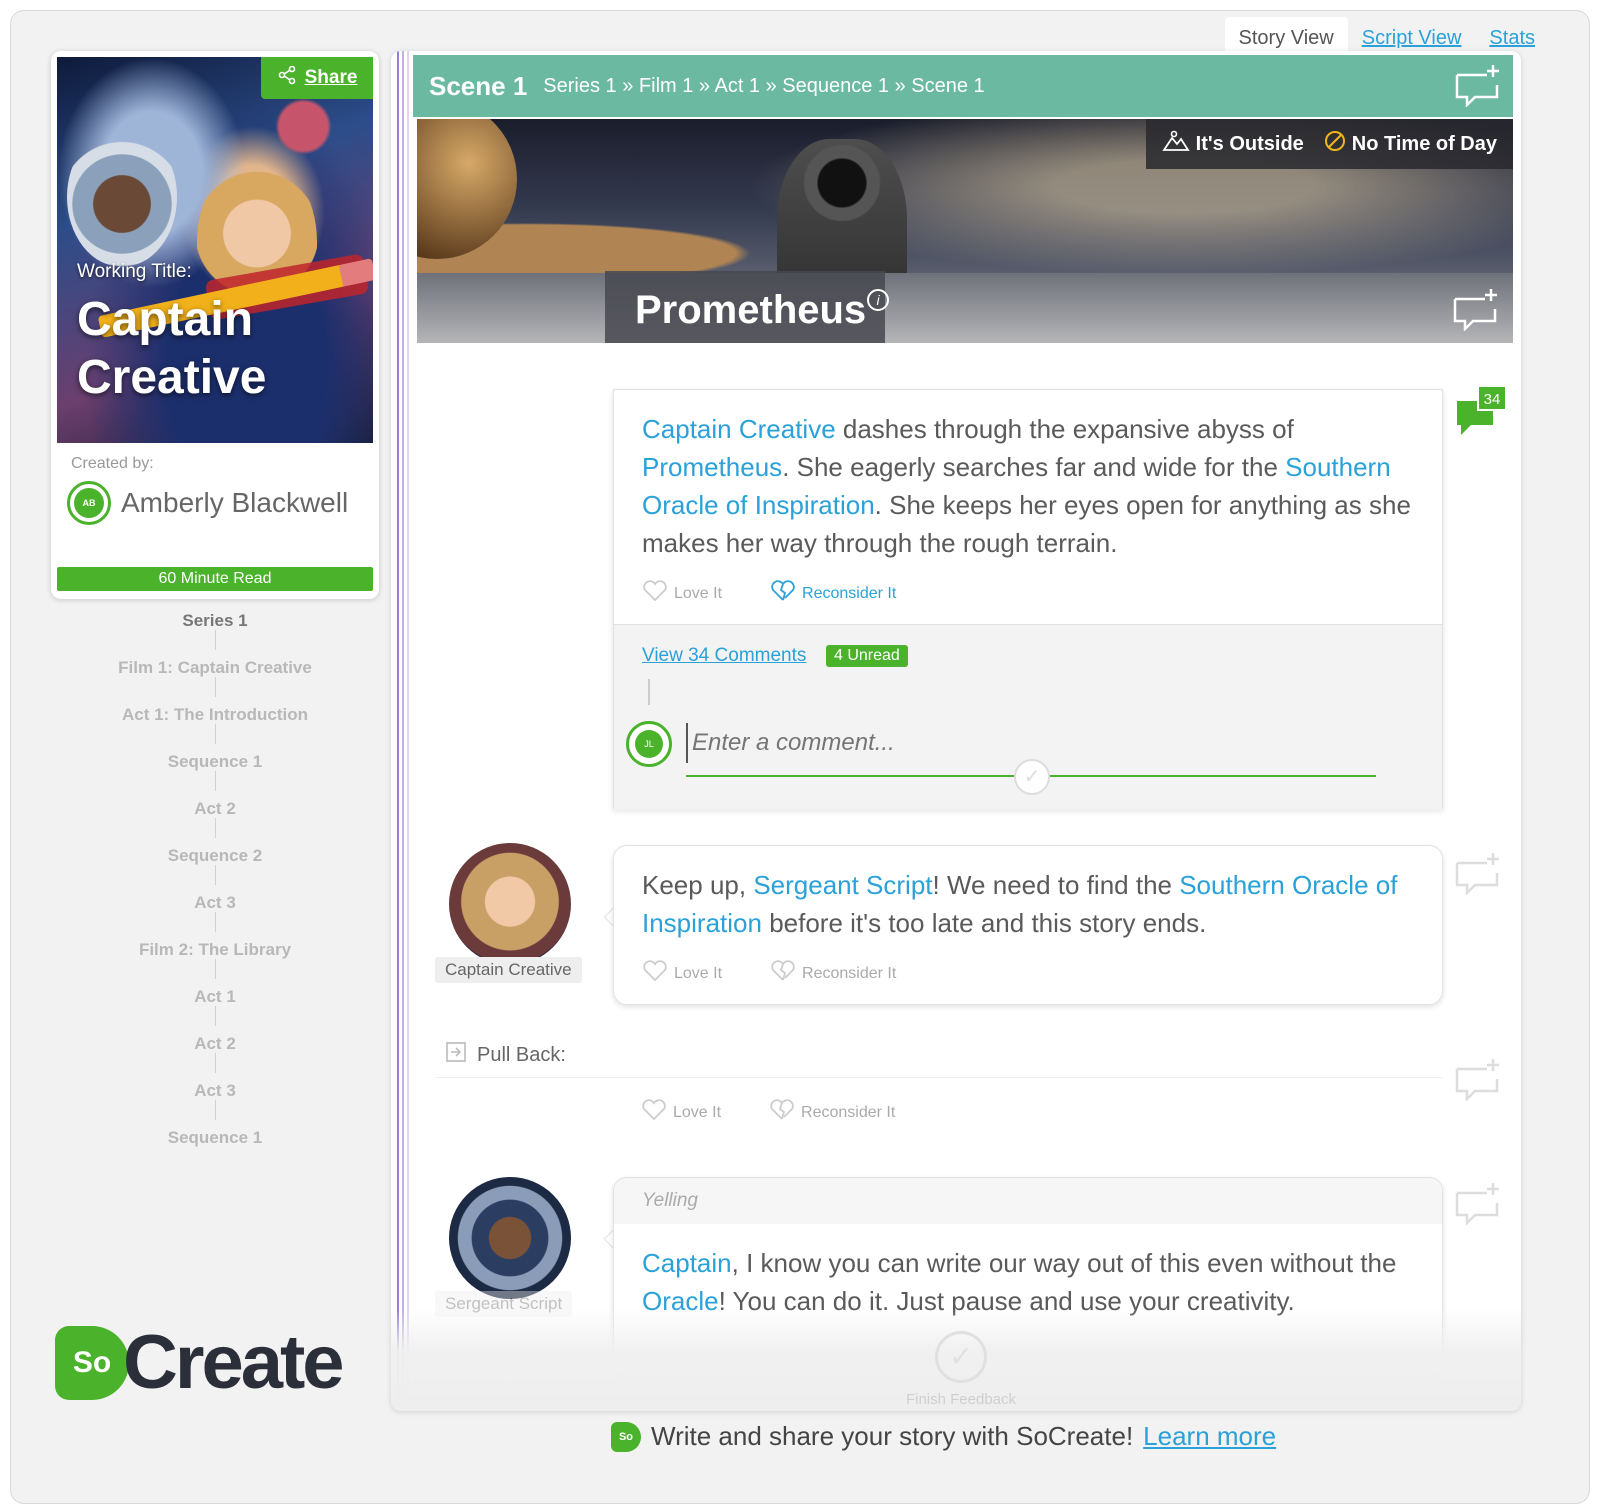 This screenshot has height=1512, width=1600. I want to click on action-reactions: Love It Reconsider It, so click(769, 593).